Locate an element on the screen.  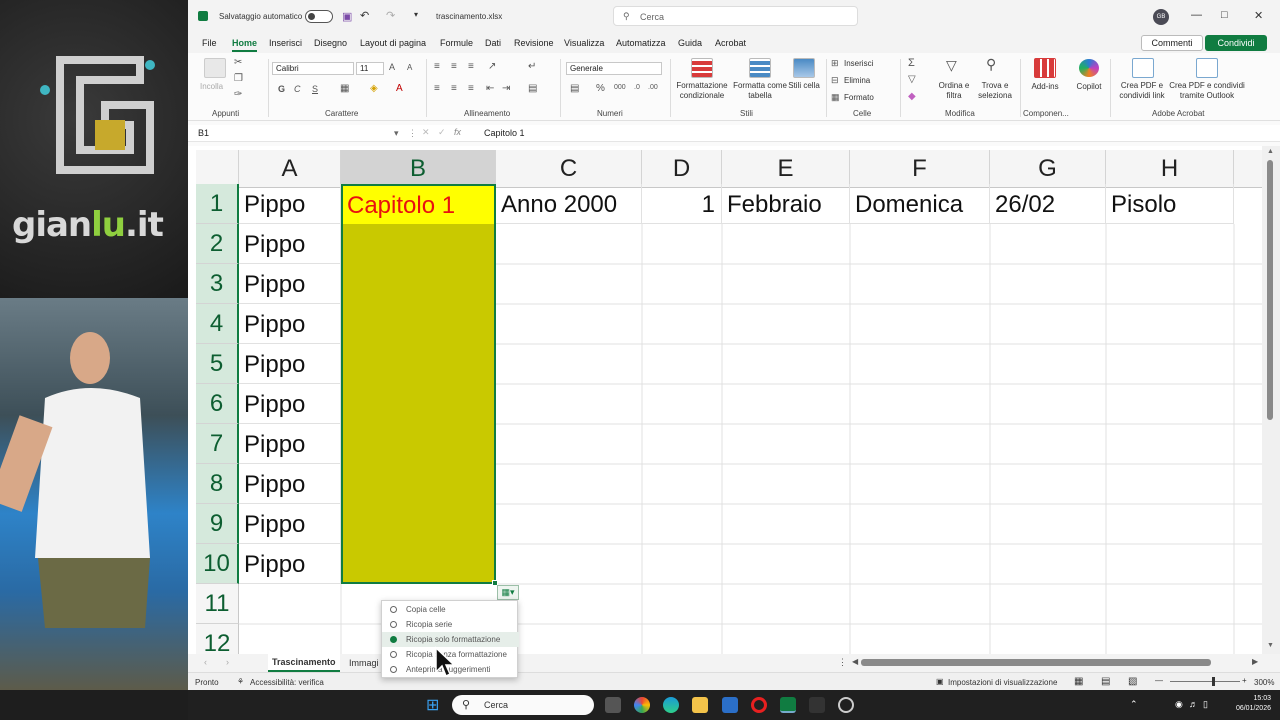
autosave-toggle is located at coordinates (319, 16).